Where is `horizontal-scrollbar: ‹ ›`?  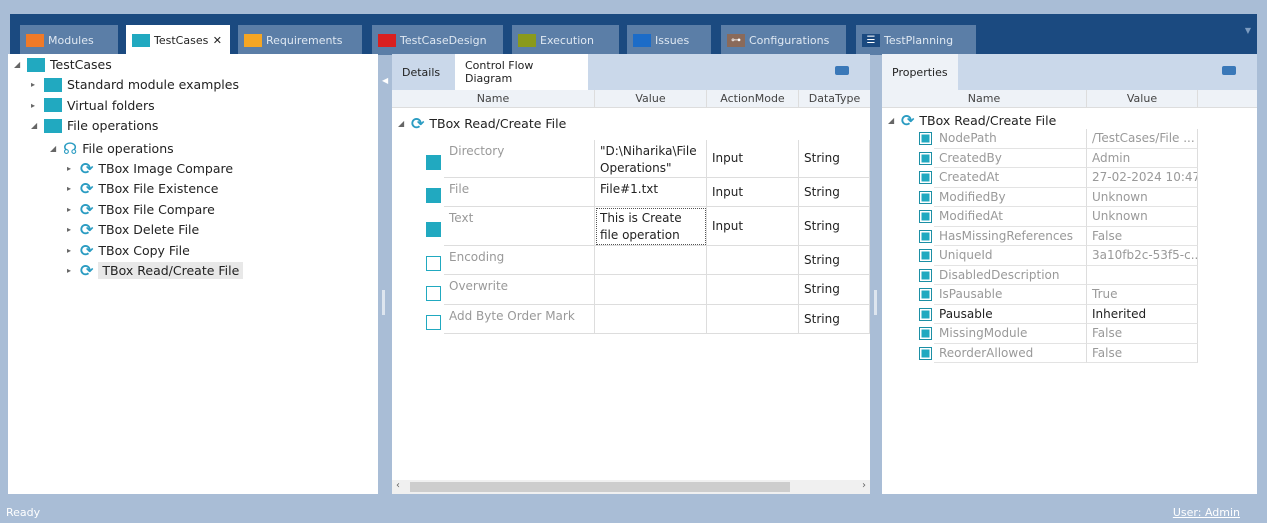
horizontal-scrollbar: ‹ › is located at coordinates (631, 487).